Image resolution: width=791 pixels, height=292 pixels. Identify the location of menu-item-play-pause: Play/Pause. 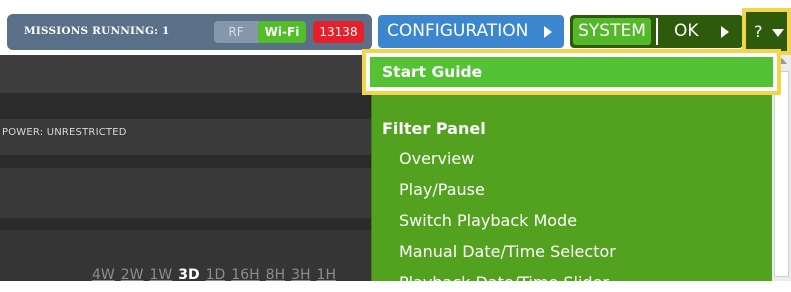
(442, 189).